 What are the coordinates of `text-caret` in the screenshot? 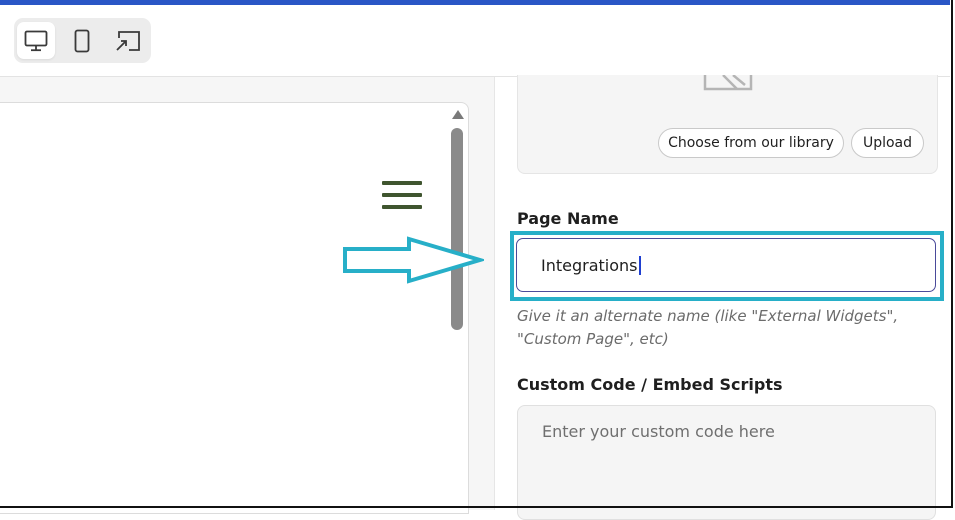 It's located at (639, 265).